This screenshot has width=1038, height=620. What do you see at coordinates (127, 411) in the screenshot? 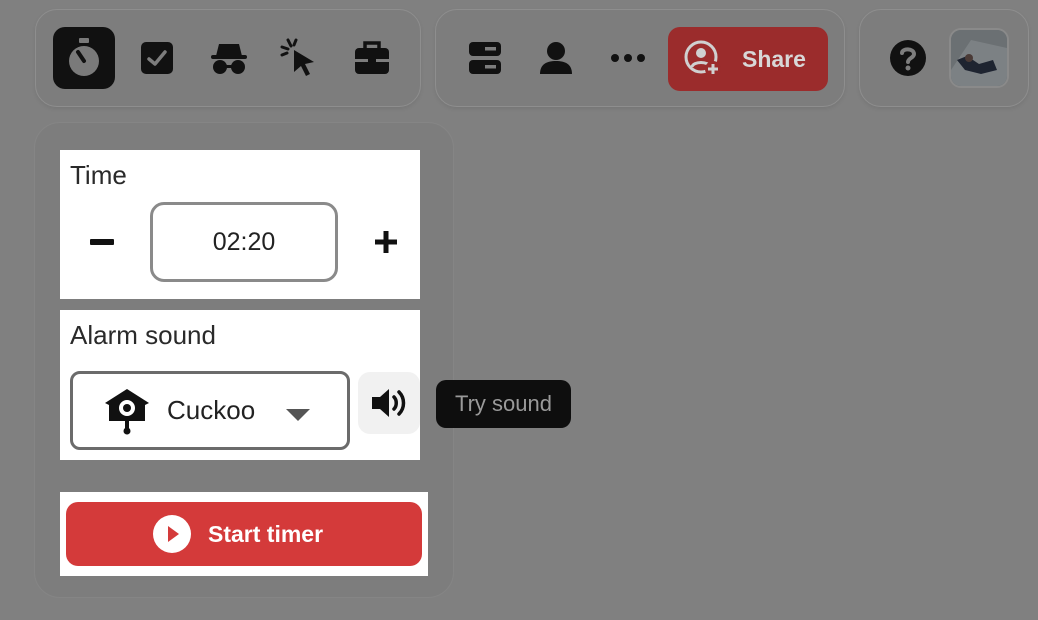
I see `cuckoo-clock-icon` at bounding box center [127, 411].